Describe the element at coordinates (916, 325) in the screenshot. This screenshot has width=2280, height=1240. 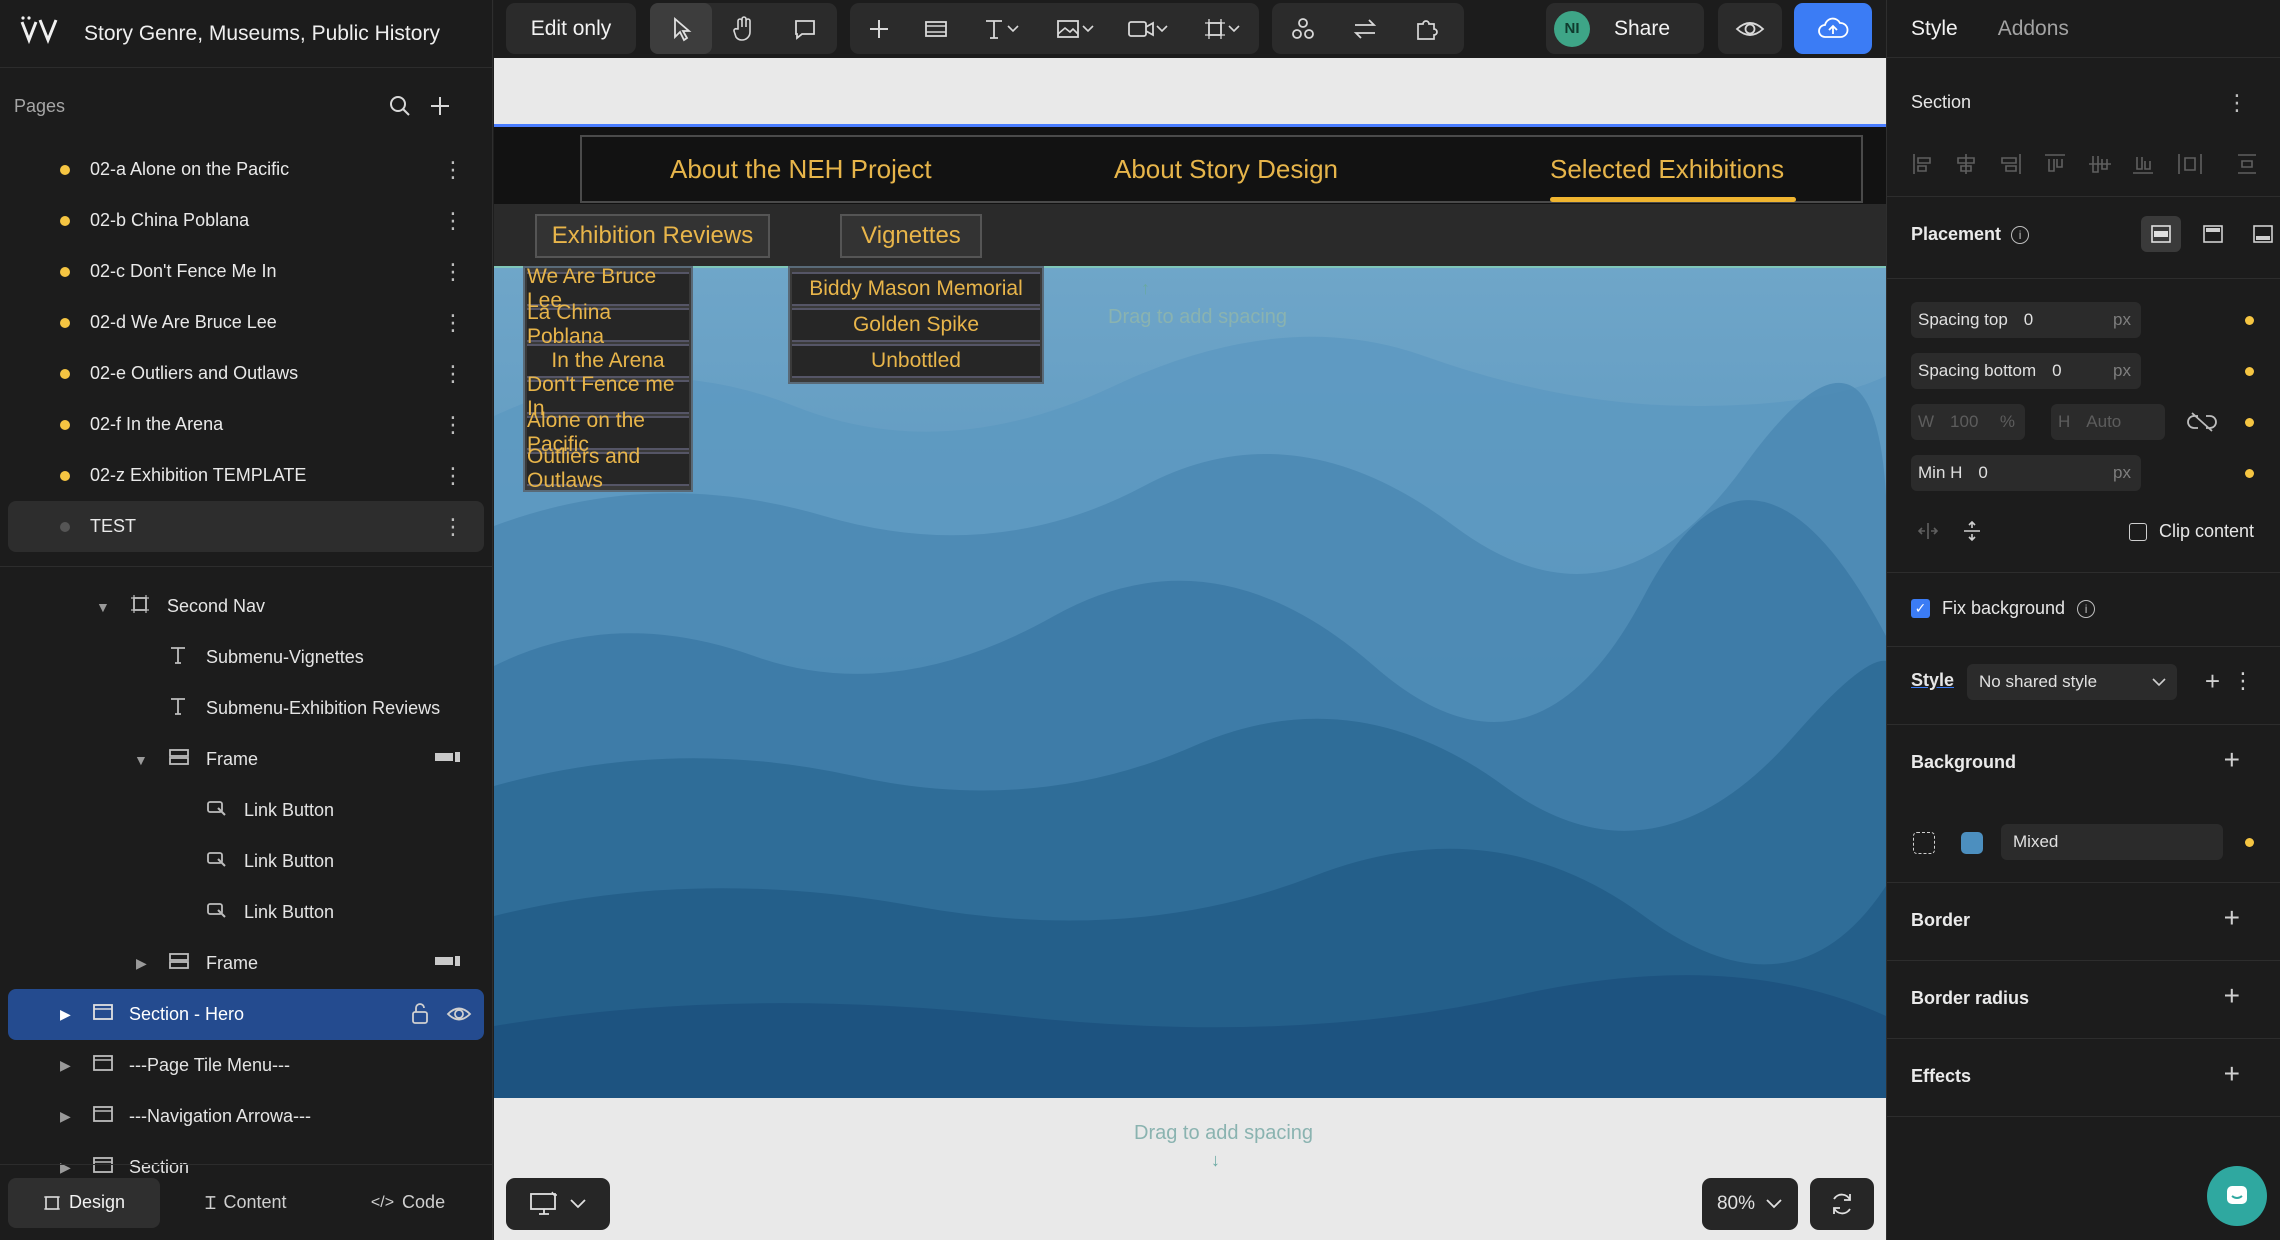
I see `link-button: Golden Spike` at that location.